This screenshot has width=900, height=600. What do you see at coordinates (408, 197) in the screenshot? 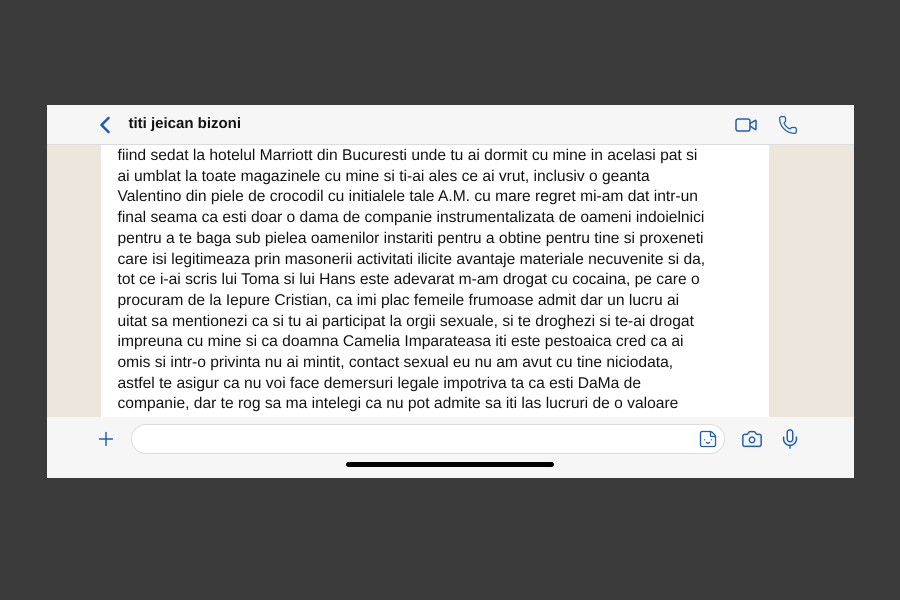
I see `message-text-line: Valentino din piele de crocodil cu initialele tale A.M. cu mare regret mi-am dat intr-un` at bounding box center [408, 197].